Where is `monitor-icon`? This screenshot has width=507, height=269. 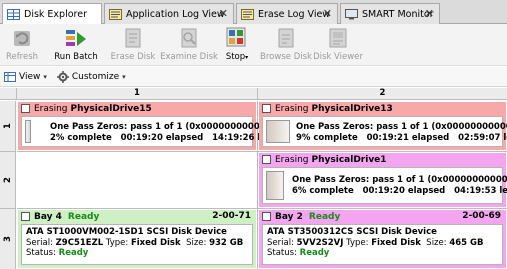 monitor-icon is located at coordinates (351, 13).